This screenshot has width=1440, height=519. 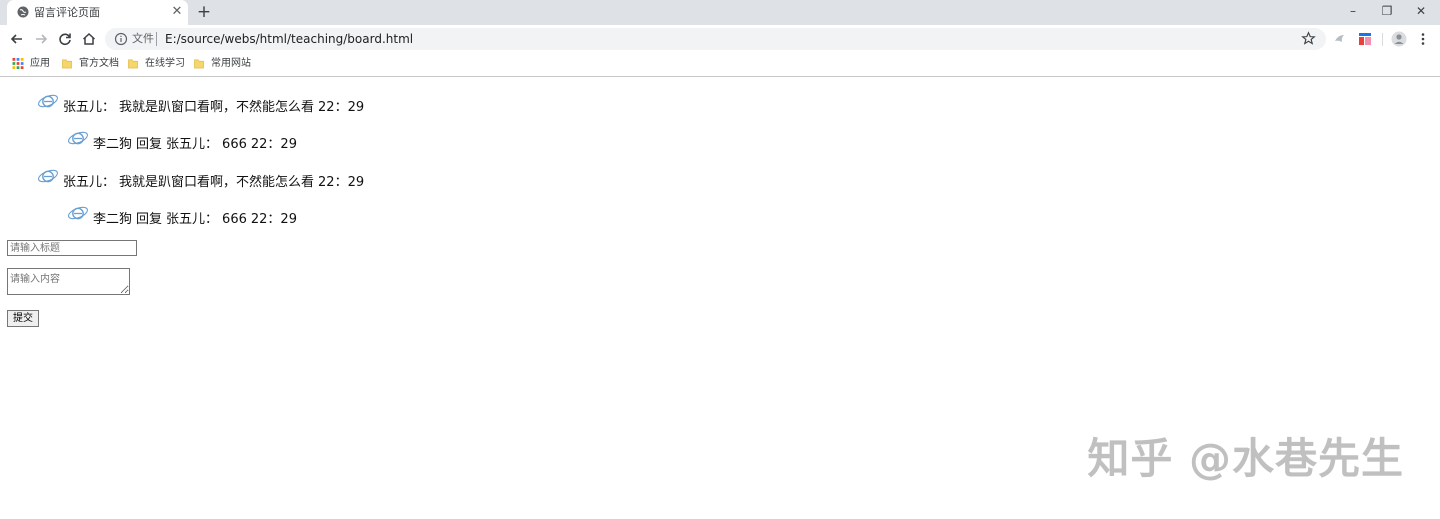 I want to click on bookmark-label: 官方文档, so click(x=99, y=63).